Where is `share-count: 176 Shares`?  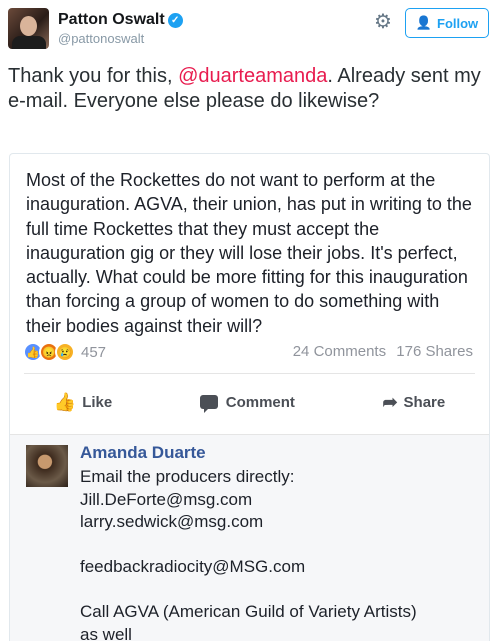 share-count: 176 Shares is located at coordinates (434, 351).